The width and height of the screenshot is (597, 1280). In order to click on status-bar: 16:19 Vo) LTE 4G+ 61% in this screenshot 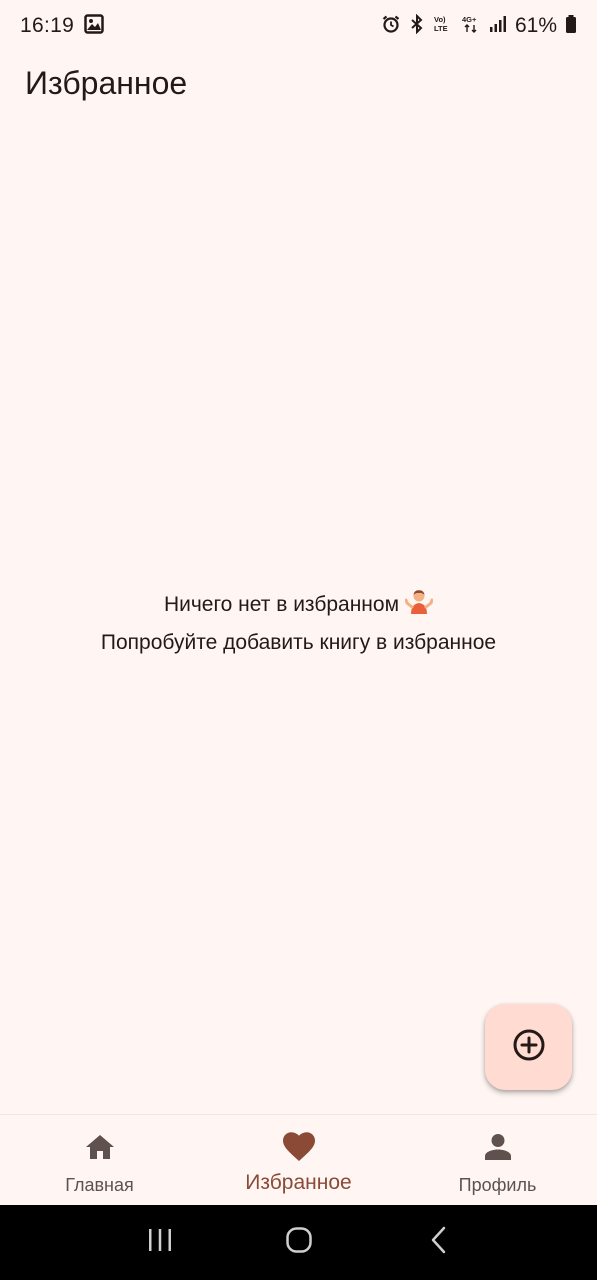, I will do `click(298, 26)`.